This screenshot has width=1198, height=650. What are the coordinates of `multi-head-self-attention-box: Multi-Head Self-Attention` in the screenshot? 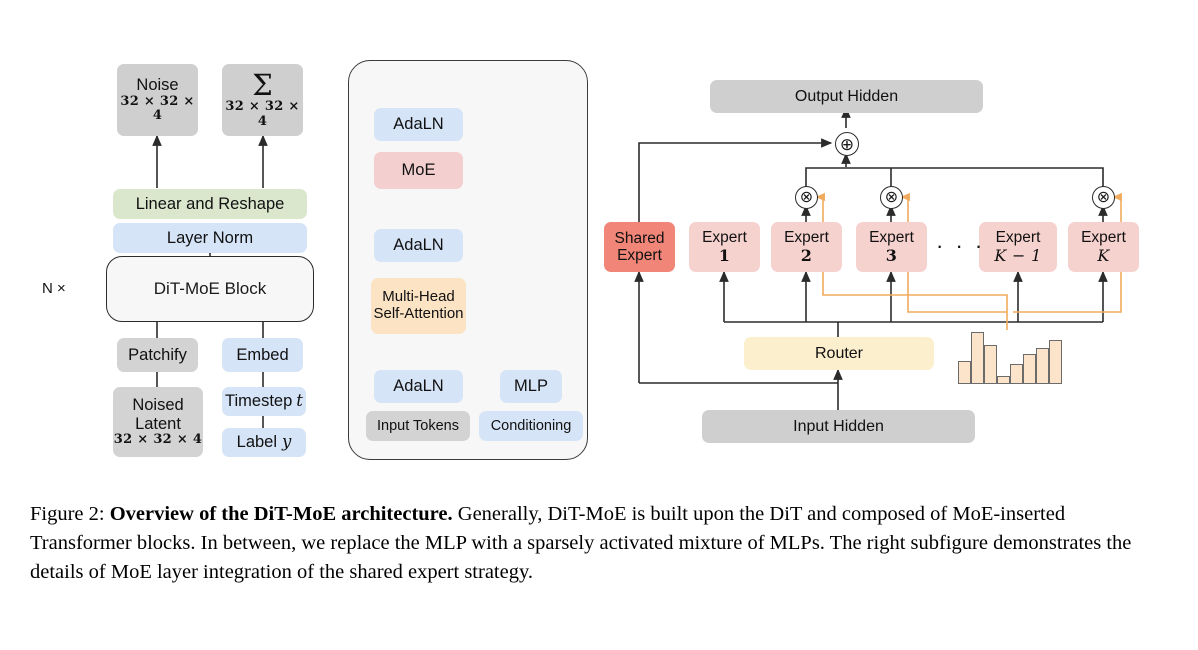 It's located at (418, 306).